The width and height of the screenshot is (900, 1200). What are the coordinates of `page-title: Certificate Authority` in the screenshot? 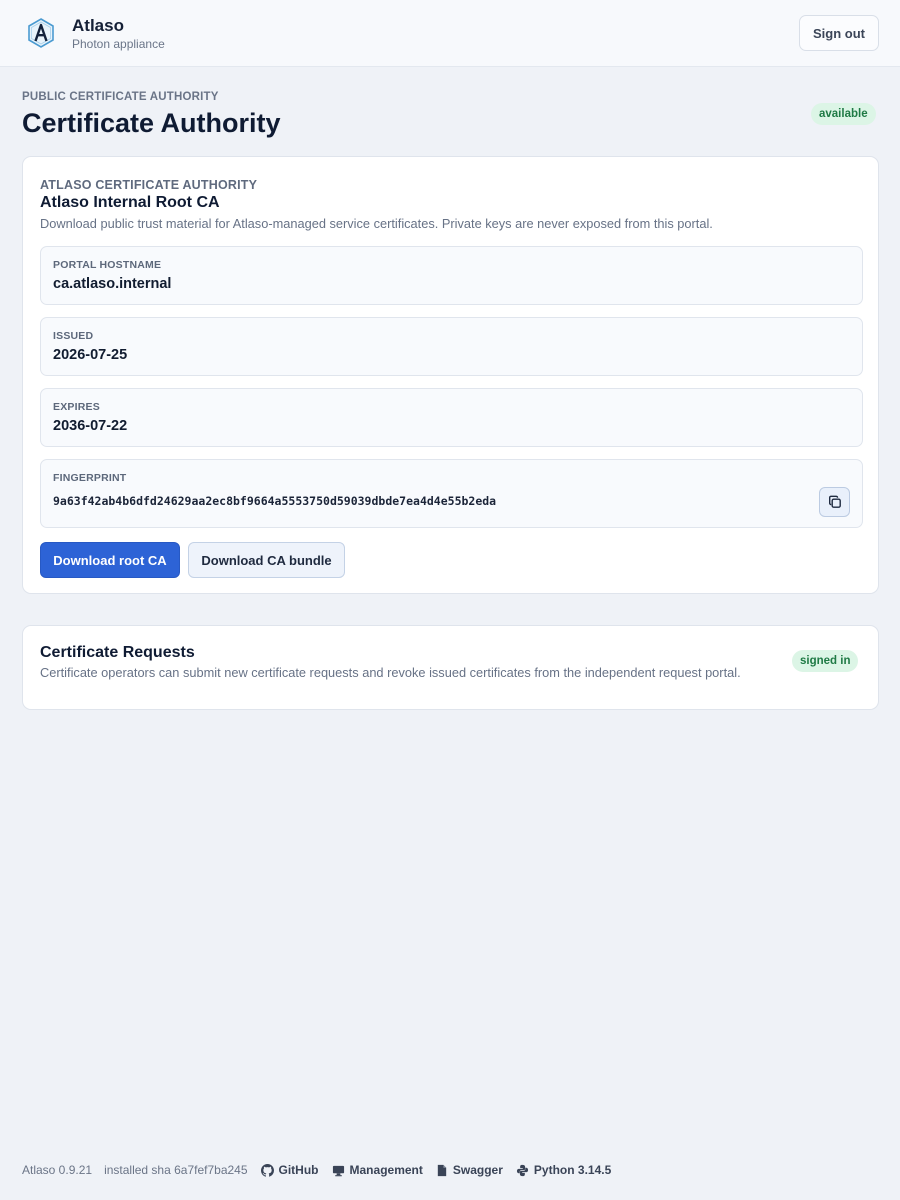 It's located at (151, 123).